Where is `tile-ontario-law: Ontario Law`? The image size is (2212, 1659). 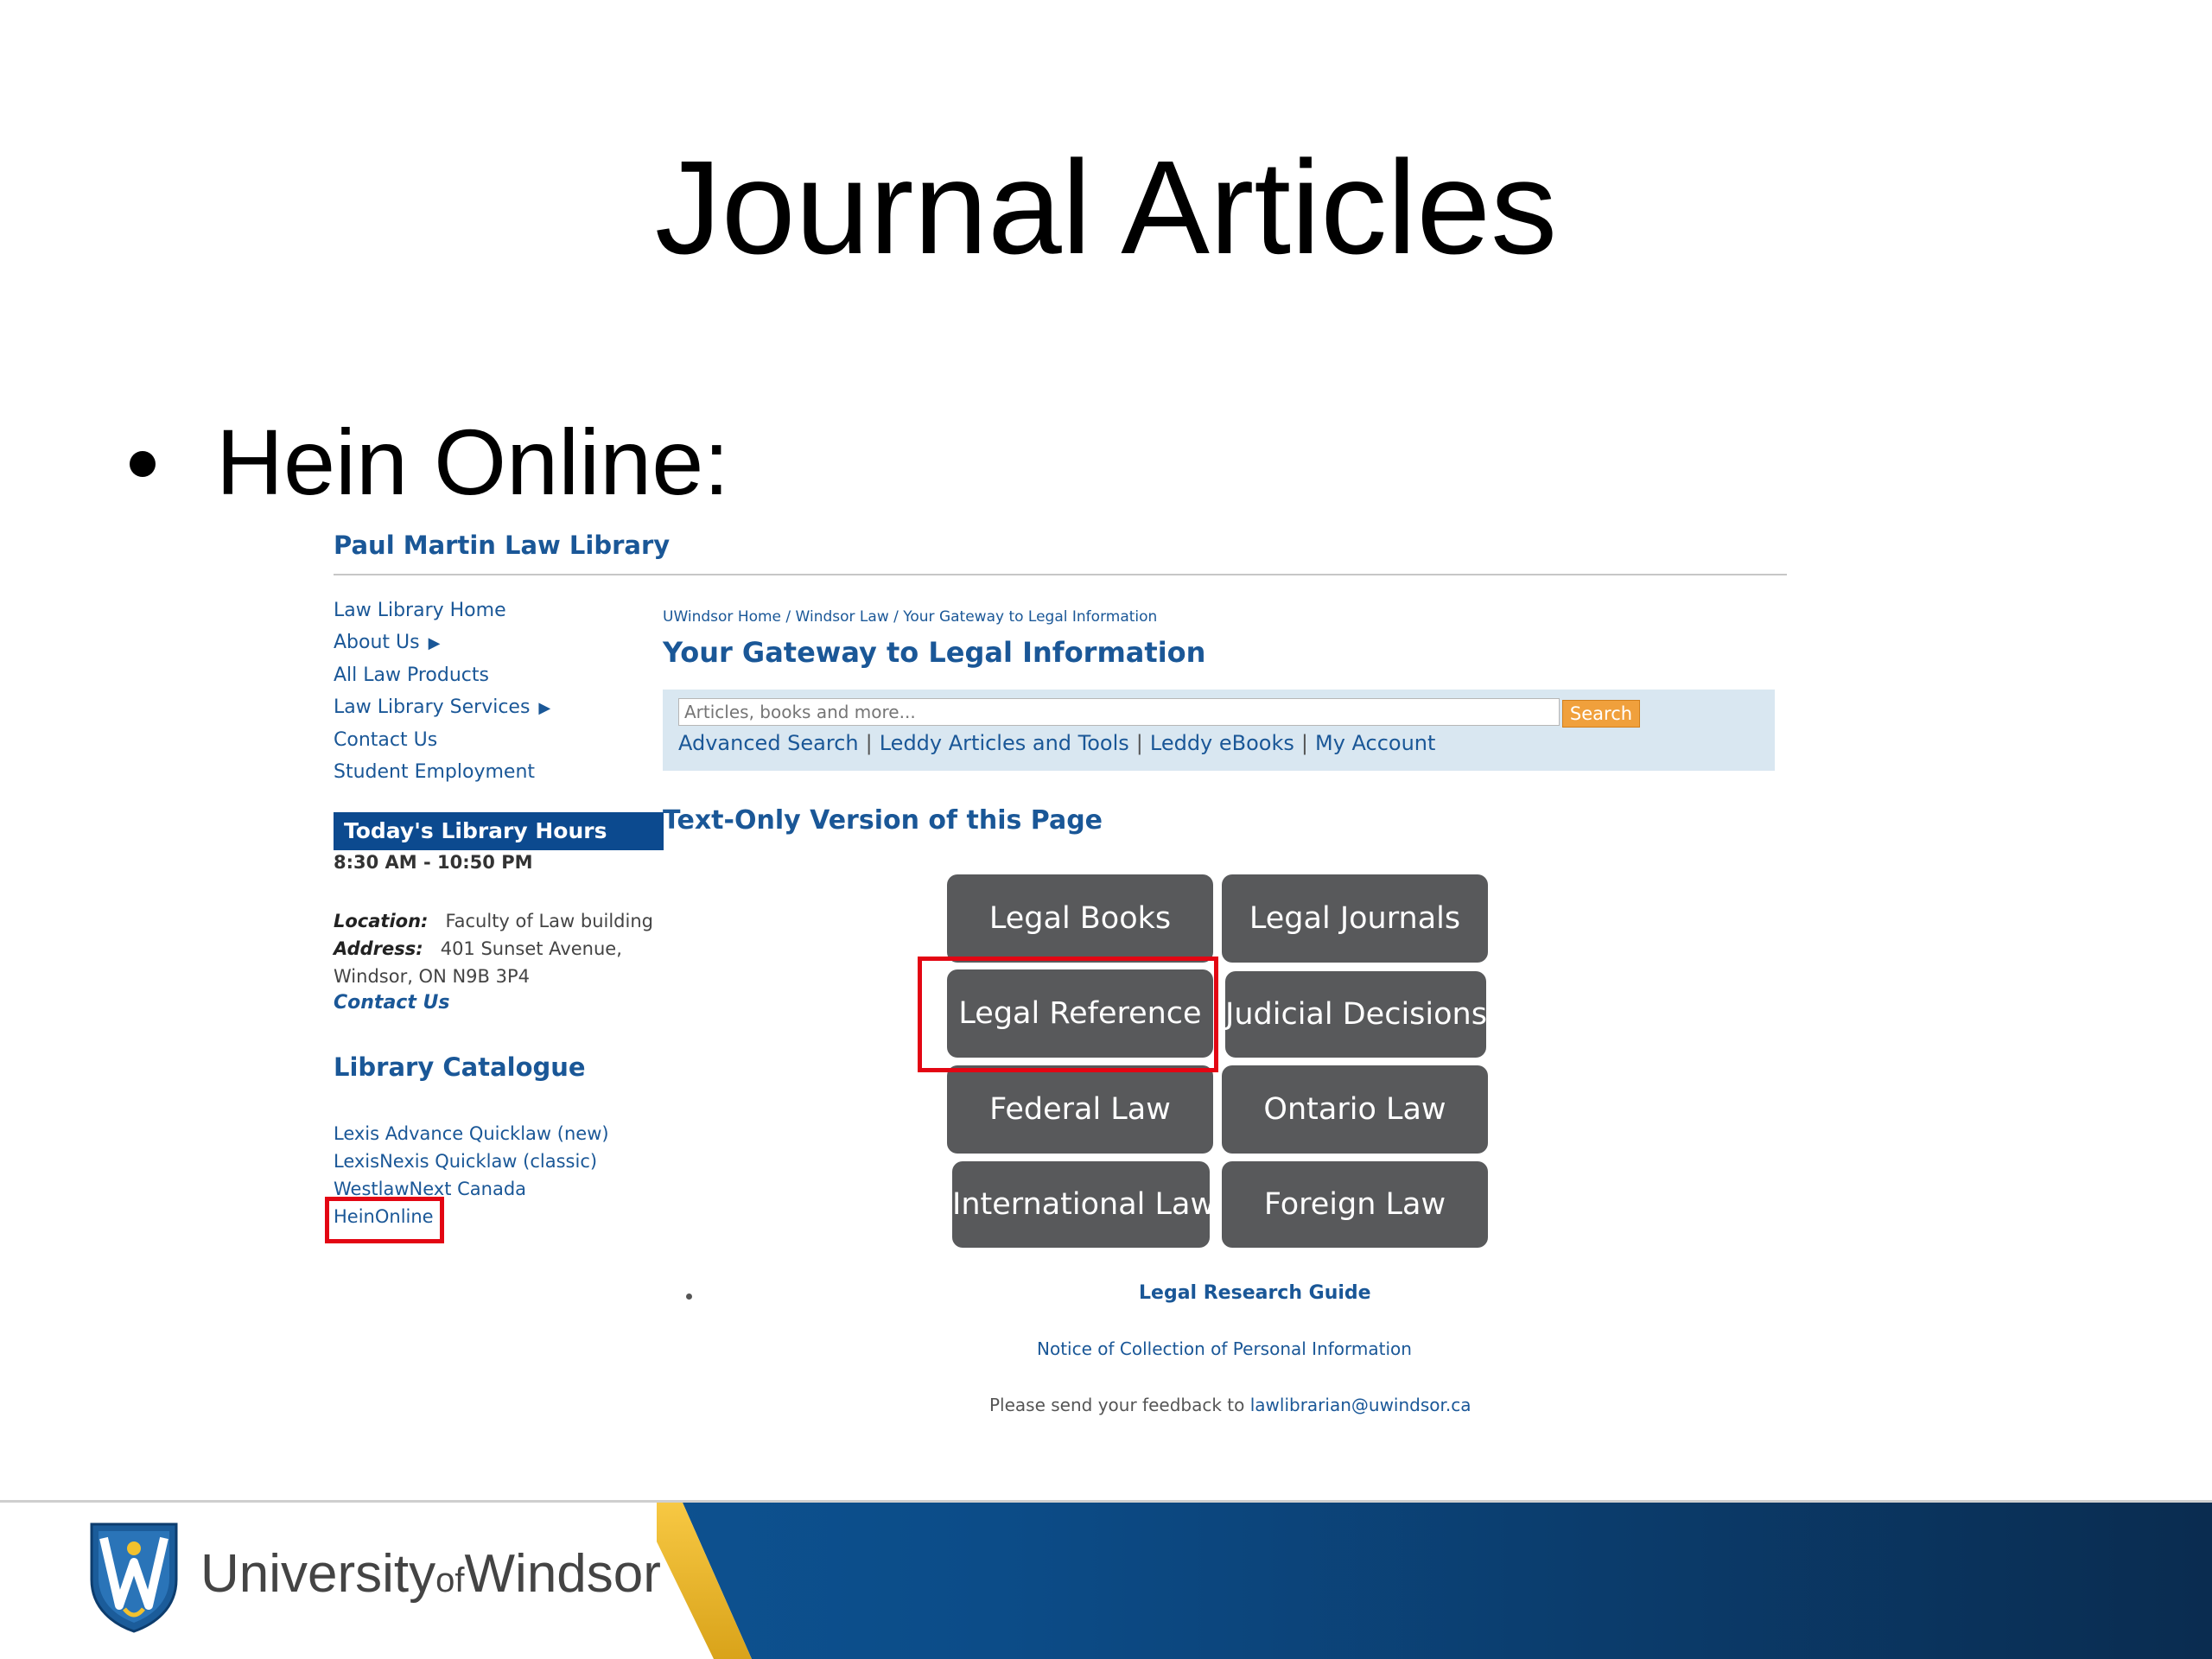 tile-ontario-law: Ontario Law is located at coordinates (1355, 1109).